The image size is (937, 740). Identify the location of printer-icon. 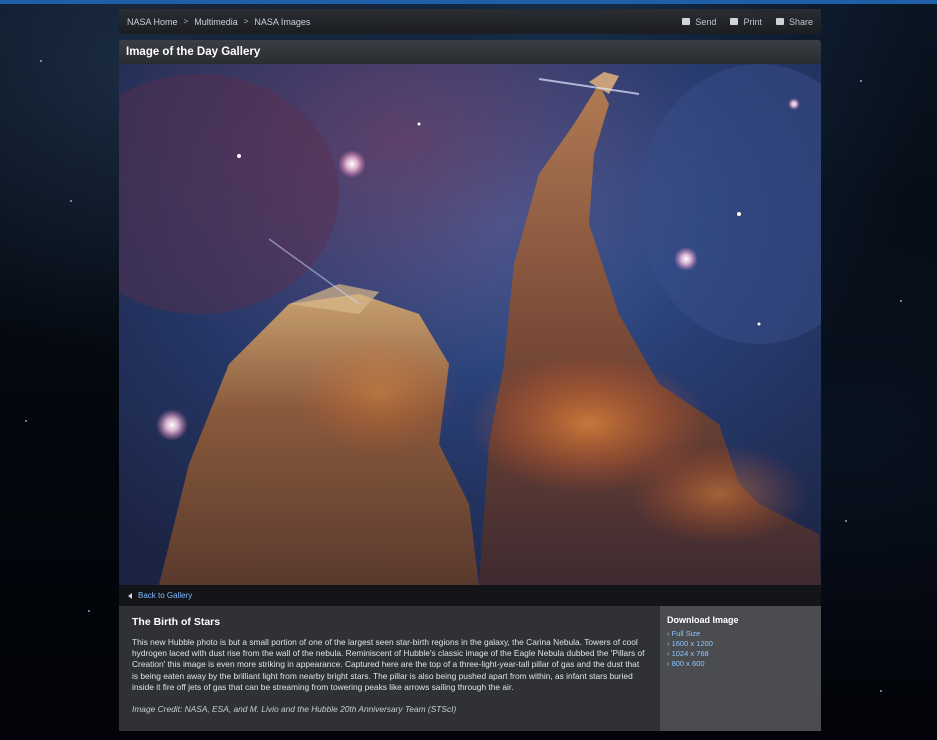
(734, 21).